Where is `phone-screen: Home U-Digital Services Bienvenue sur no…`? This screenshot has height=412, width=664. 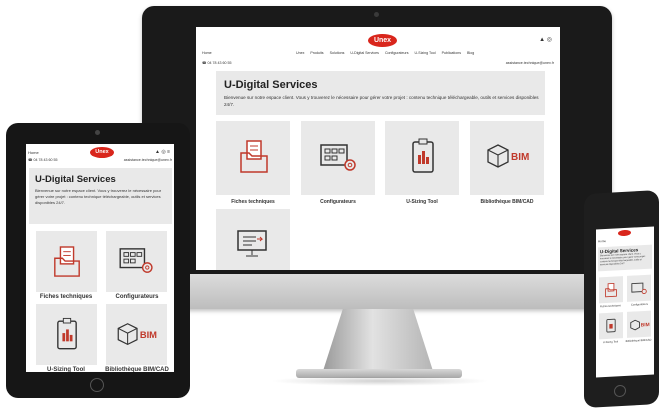 phone-screen: Home U-Digital Services Bienvenue sur no… is located at coordinates (625, 302).